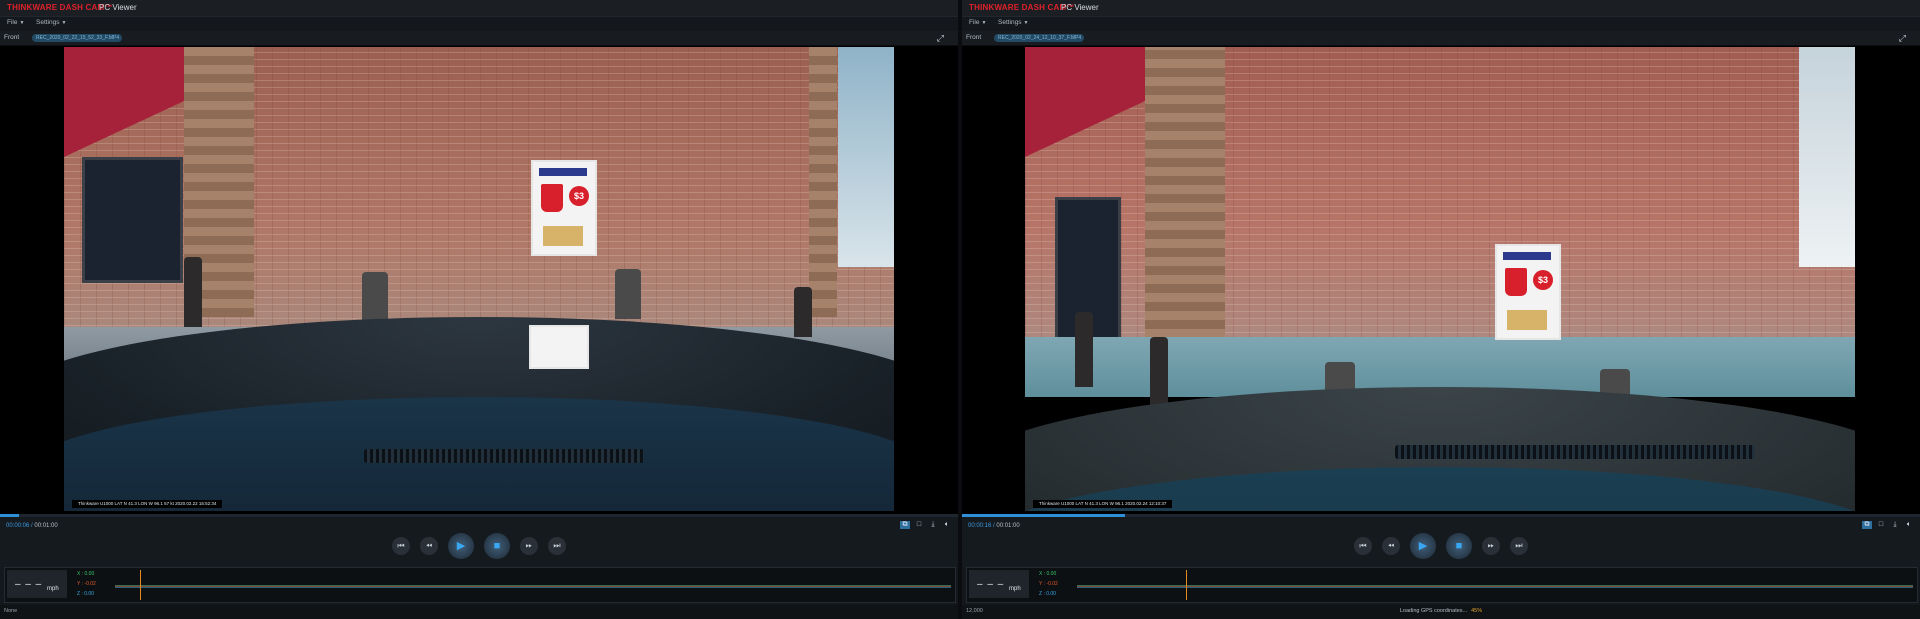 This screenshot has width=1920, height=619. What do you see at coordinates (479, 38) in the screenshot?
I see `file-path-bar: Front REC_2020_02_22_15_52_33_F.MP4 ⤢` at bounding box center [479, 38].